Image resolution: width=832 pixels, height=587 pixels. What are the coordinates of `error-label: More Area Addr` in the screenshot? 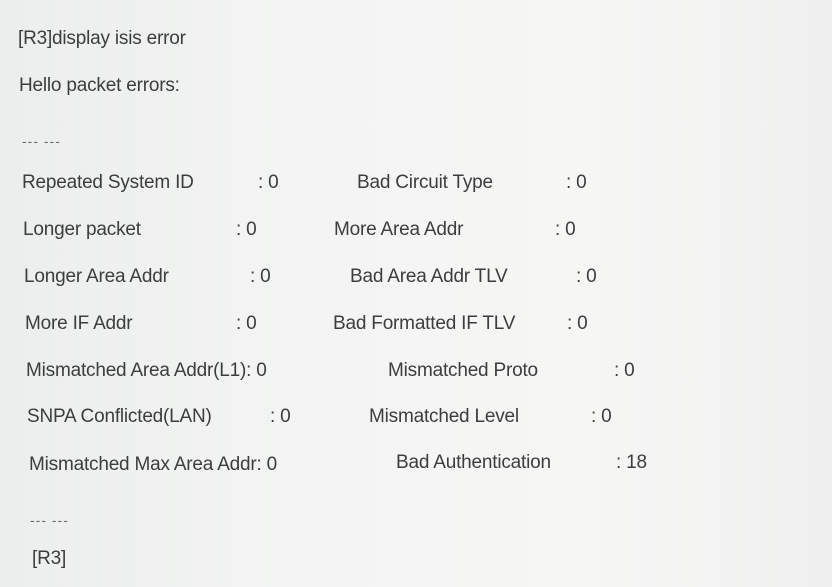 It's located at (399, 229).